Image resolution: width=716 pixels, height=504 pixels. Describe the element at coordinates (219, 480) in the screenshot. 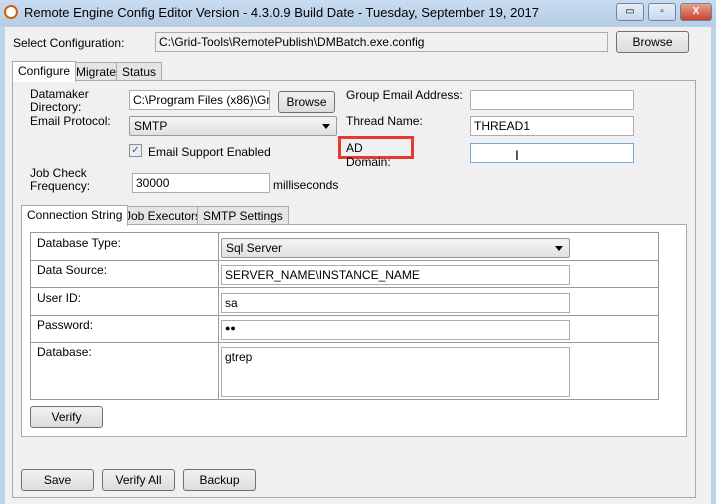

I see `backup-button: Backup` at that location.